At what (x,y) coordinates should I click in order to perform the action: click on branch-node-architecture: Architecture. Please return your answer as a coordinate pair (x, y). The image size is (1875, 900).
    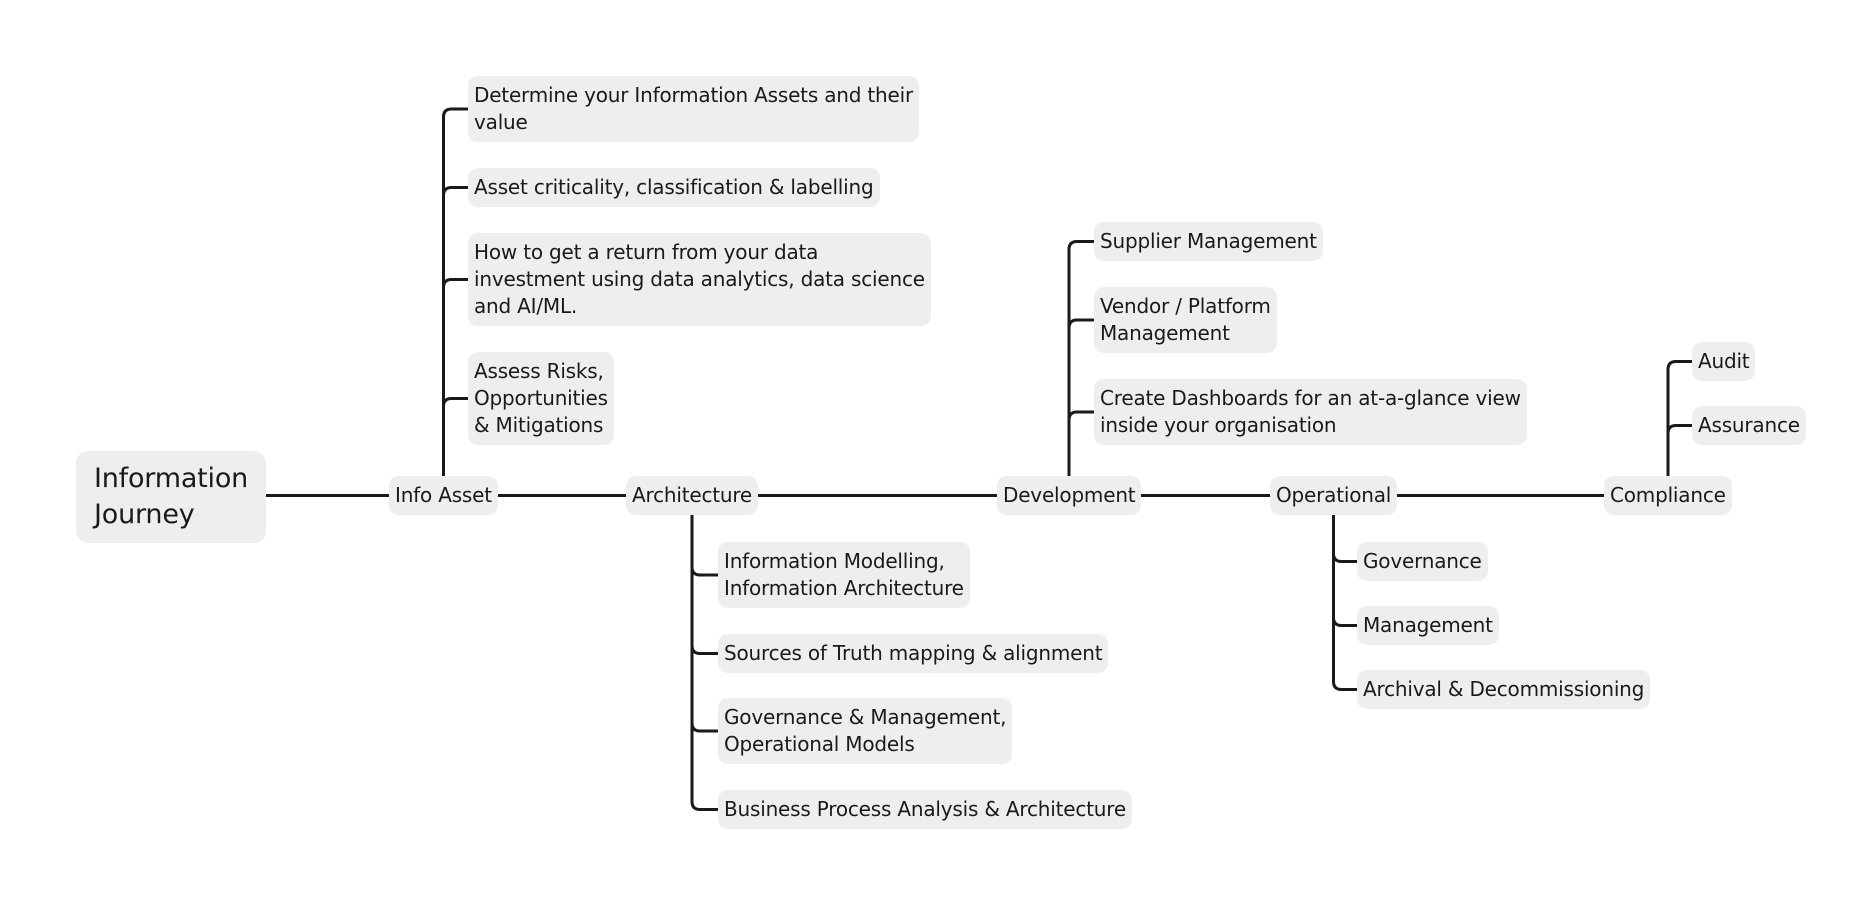
    Looking at the image, I should click on (692, 495).